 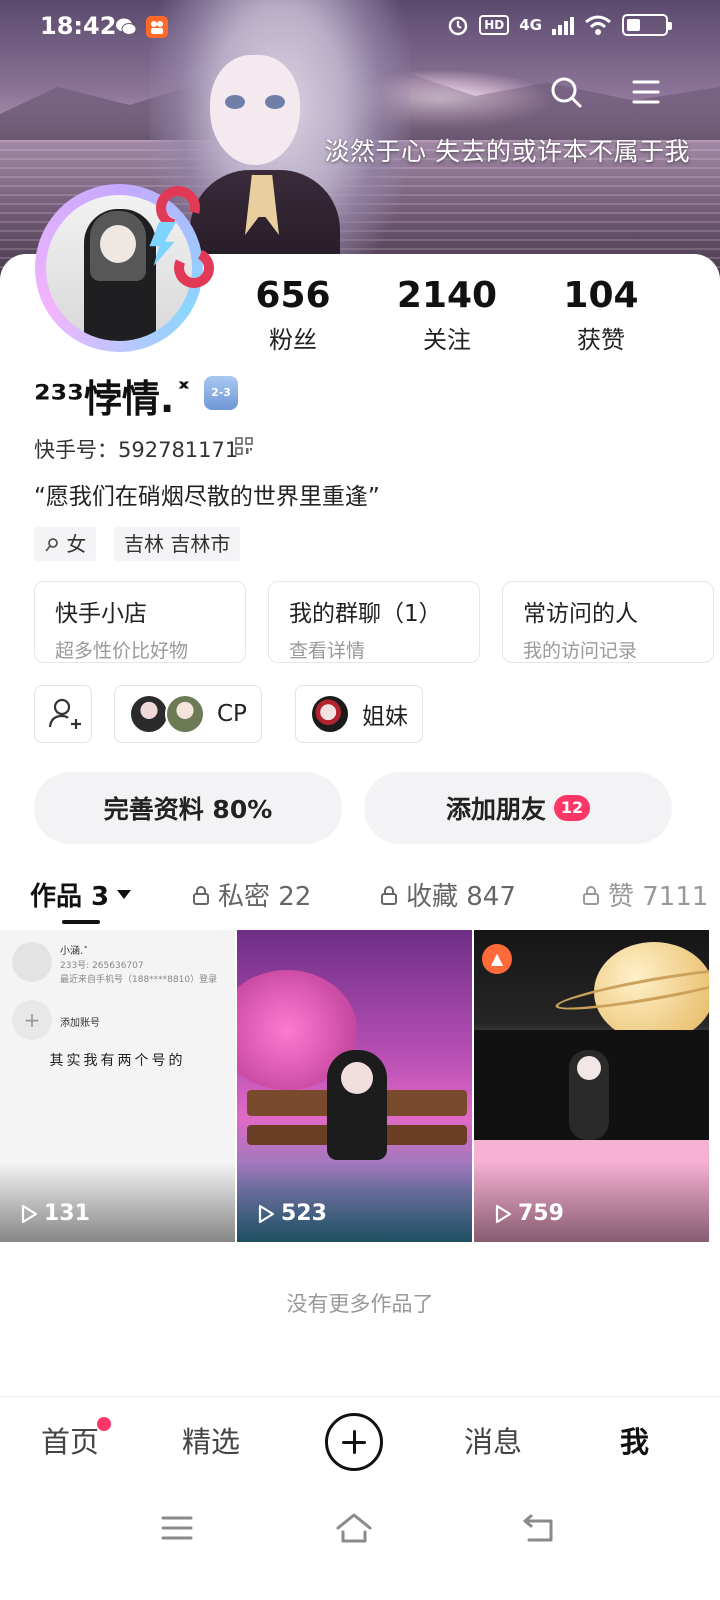 What do you see at coordinates (32, 962) in the screenshot?
I see `account-avatar` at bounding box center [32, 962].